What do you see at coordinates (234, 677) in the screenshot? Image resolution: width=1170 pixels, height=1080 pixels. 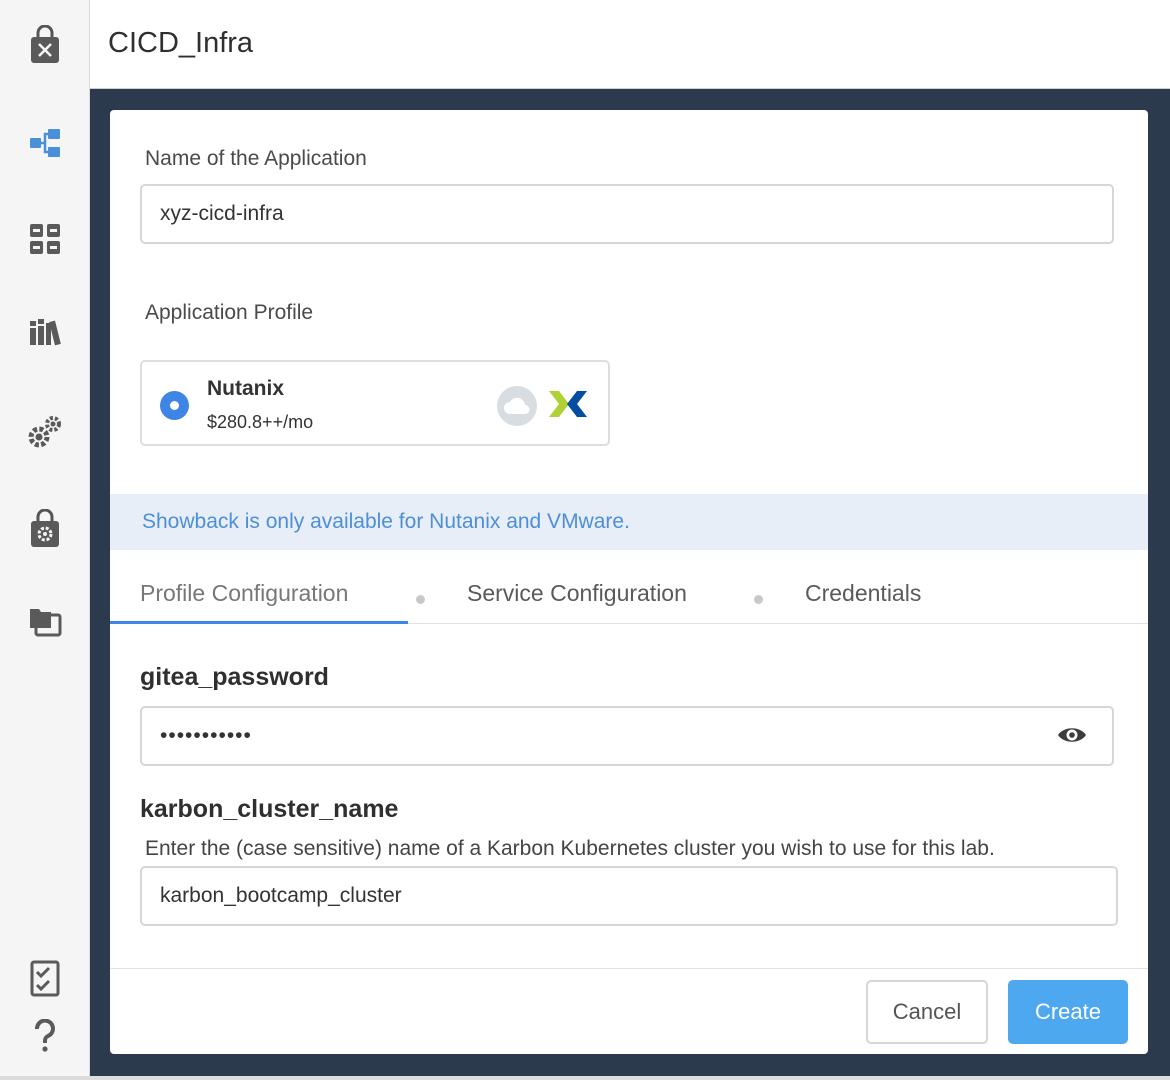 I see `gitea-password-title: gitea_password` at bounding box center [234, 677].